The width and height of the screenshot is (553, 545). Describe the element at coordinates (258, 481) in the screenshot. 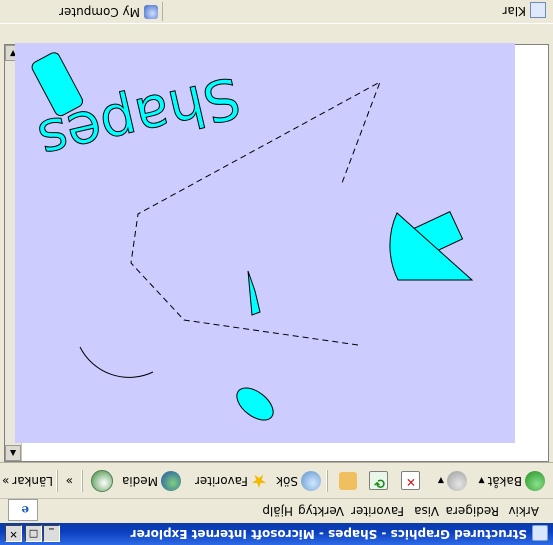

I see `favorites-star-icon: ★` at that location.